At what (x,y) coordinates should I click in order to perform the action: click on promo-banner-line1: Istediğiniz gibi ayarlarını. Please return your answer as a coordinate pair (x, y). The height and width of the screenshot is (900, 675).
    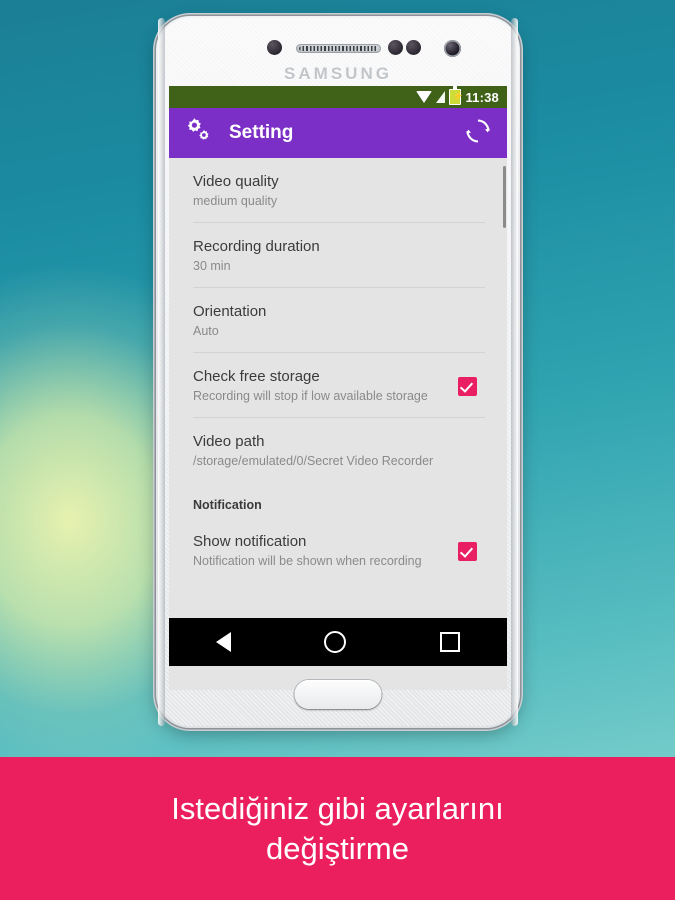
    Looking at the image, I should click on (337, 808).